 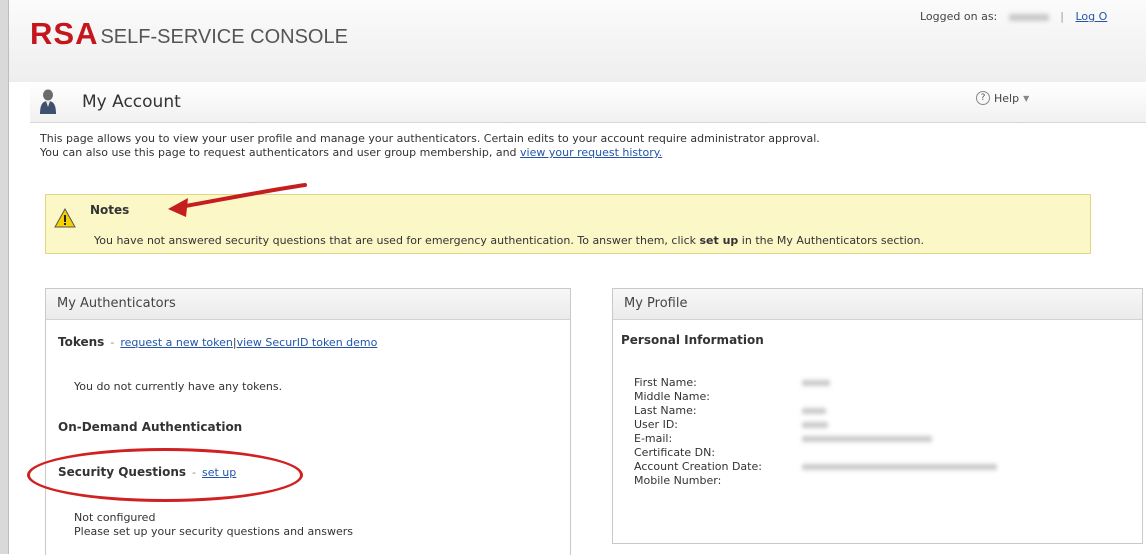 What do you see at coordinates (831, 240) in the screenshot?
I see `notes-text-end: in the My Authenticators section.` at bounding box center [831, 240].